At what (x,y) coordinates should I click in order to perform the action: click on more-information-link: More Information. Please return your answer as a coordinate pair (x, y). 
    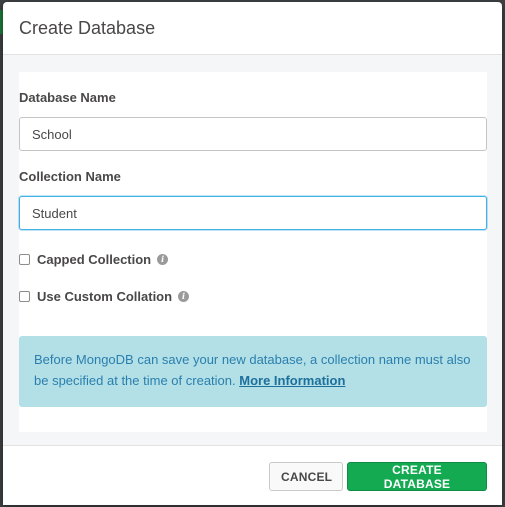
    Looking at the image, I should click on (292, 380).